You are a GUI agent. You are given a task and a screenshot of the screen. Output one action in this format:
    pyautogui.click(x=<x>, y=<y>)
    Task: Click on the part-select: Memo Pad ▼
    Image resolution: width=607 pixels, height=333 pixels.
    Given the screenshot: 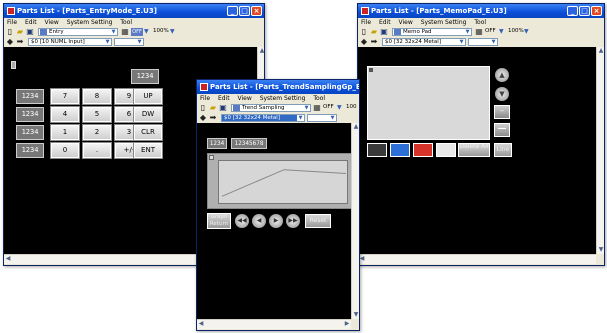 What is the action you would take?
    pyautogui.click(x=432, y=32)
    